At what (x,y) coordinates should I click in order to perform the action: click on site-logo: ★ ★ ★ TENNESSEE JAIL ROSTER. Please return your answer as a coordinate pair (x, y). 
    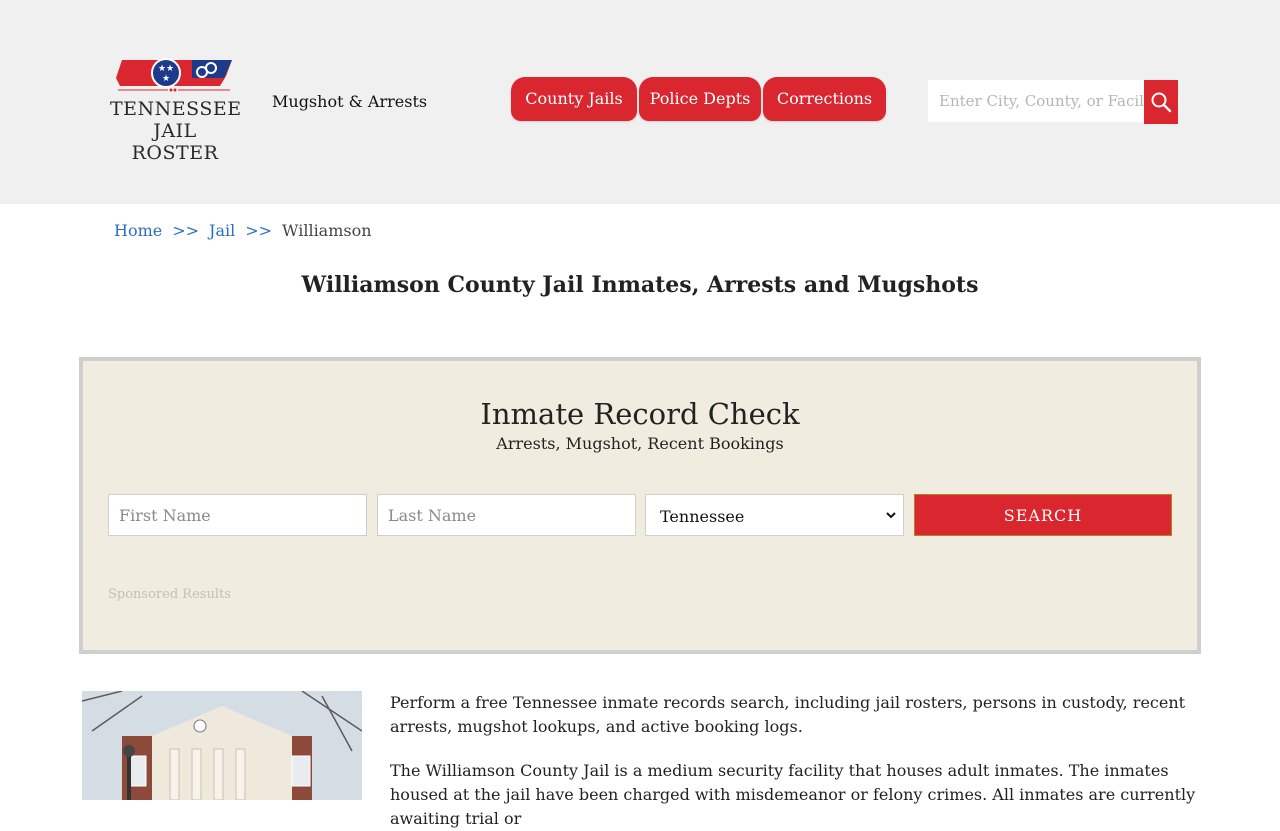
    Looking at the image, I should click on (176, 110).